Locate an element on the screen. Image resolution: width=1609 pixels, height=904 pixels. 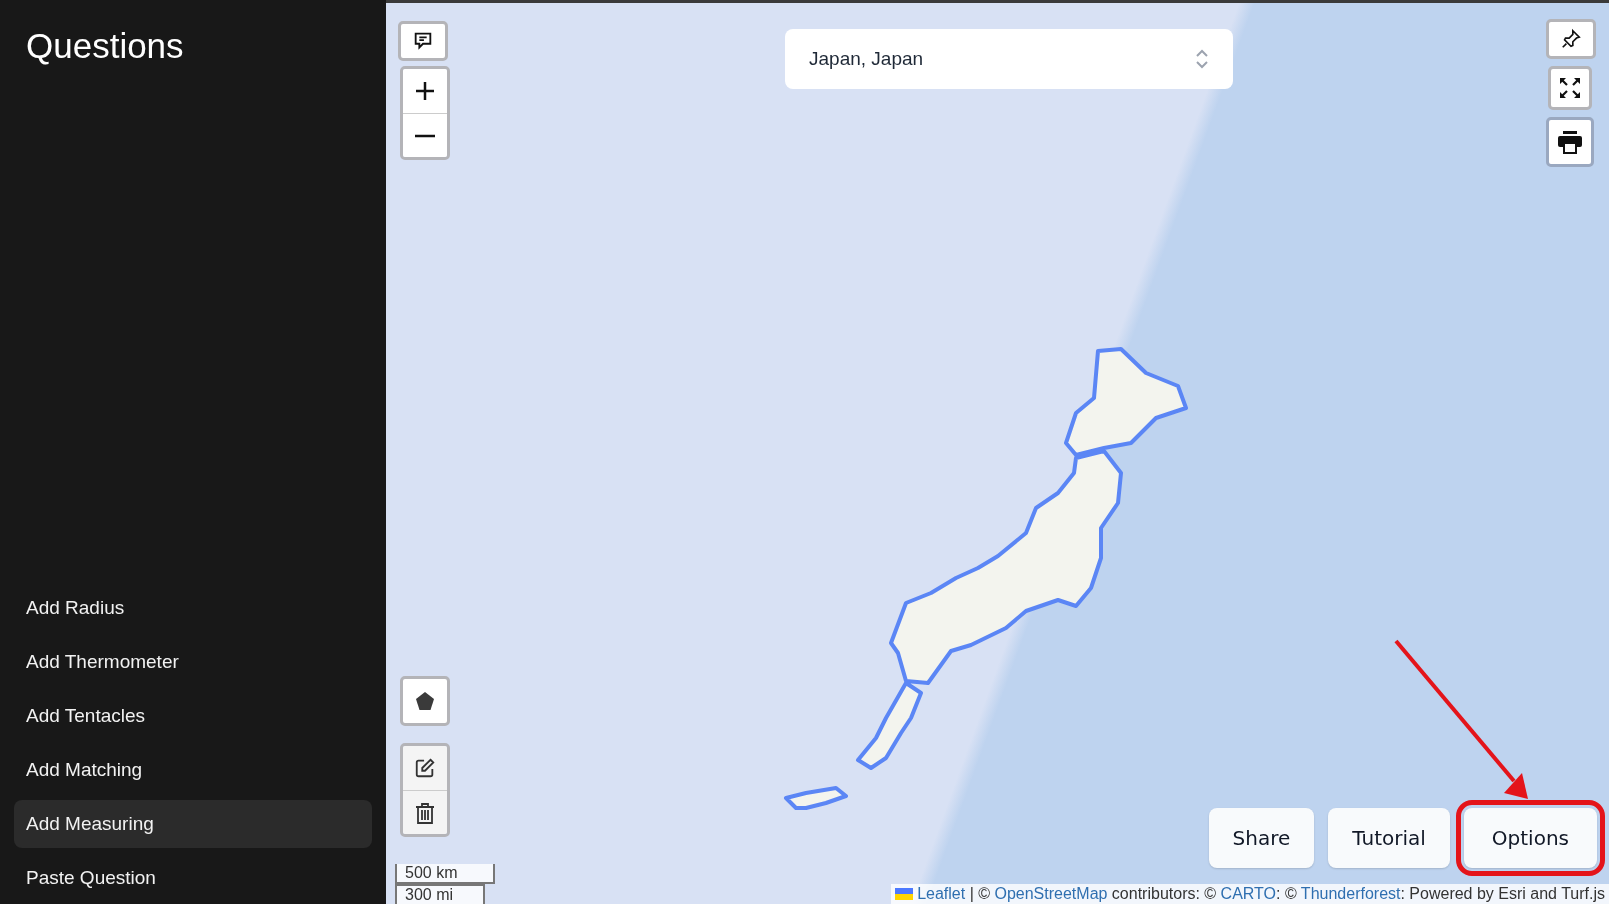
sidebar-item: Paste Question is located at coordinates (193, 878).